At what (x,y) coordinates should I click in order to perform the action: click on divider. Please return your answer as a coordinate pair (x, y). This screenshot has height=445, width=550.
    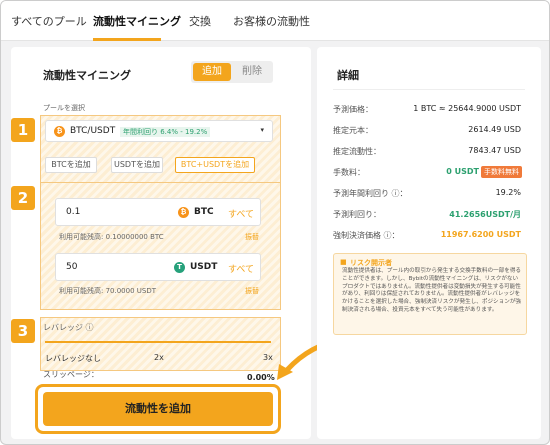
    Looking at the image, I should click on (429, 89).